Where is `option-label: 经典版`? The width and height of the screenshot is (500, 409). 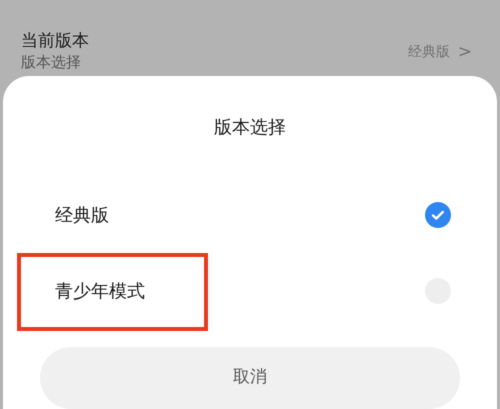 option-label: 经典版 is located at coordinates (240, 215).